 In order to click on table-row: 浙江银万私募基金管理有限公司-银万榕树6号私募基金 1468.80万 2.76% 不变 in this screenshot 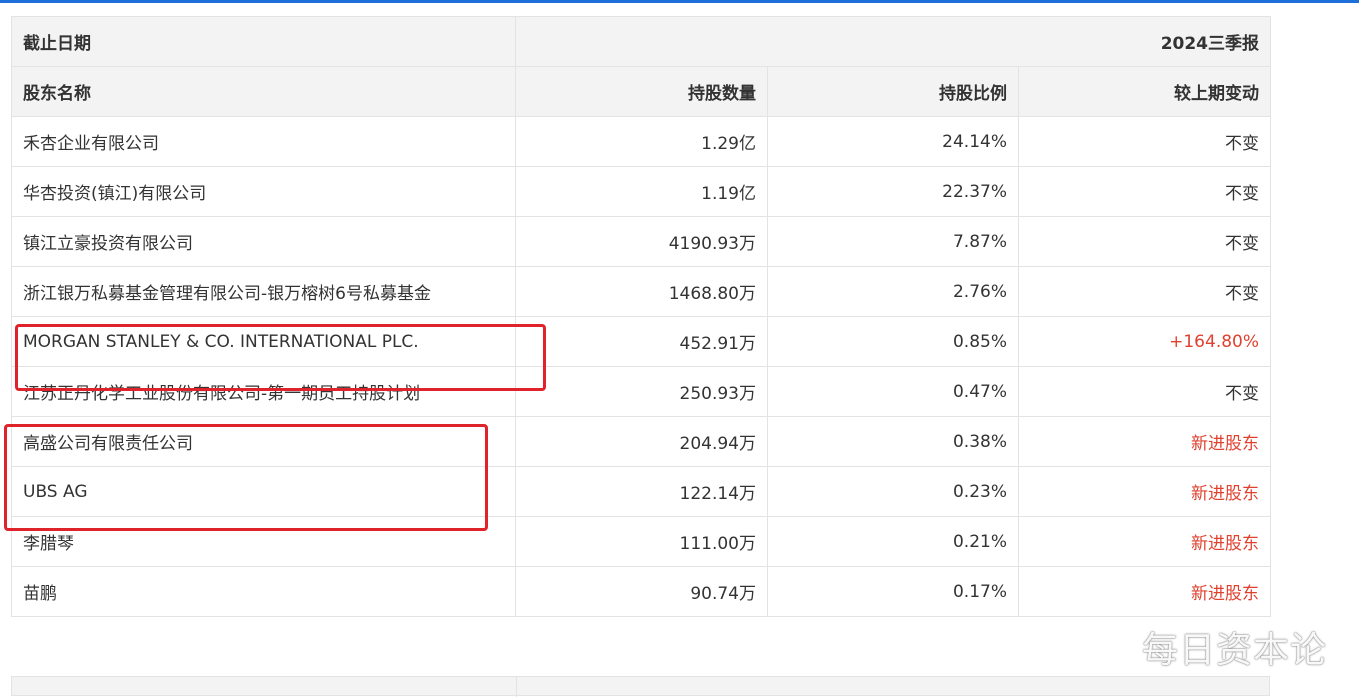, I will do `click(641, 291)`.